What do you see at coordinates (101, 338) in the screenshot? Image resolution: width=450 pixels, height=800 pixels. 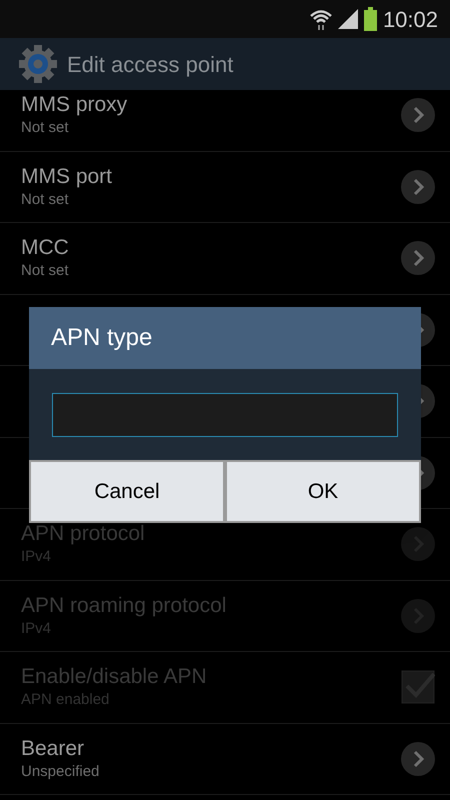 I see `dialog-title: APN type` at bounding box center [101, 338].